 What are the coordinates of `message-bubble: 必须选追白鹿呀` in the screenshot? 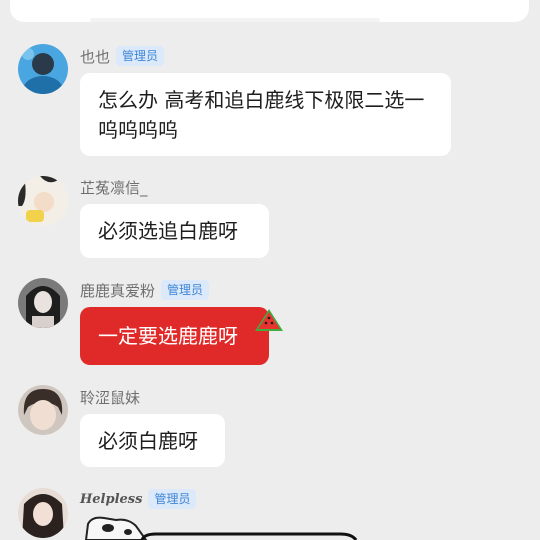 It's located at (174, 231).